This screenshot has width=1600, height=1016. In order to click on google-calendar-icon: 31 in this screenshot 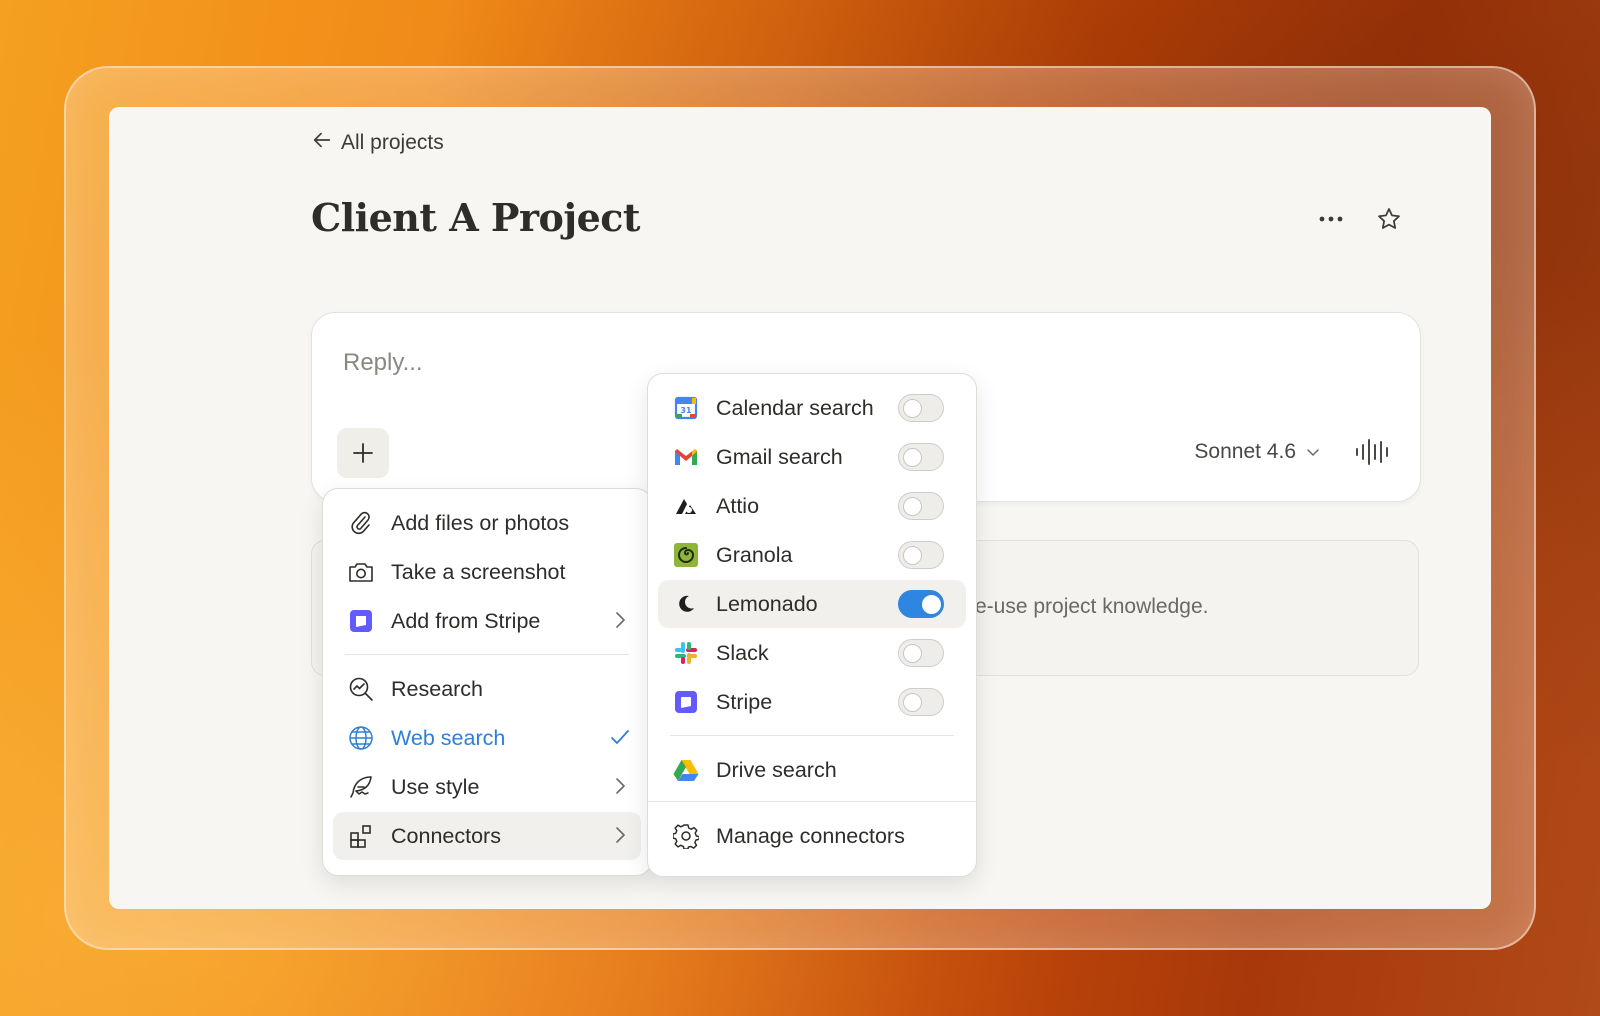, I will do `click(686, 408)`.